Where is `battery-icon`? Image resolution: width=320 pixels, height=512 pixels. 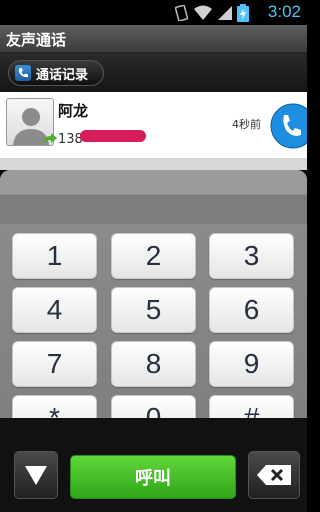 battery-icon is located at coordinates (243, 12).